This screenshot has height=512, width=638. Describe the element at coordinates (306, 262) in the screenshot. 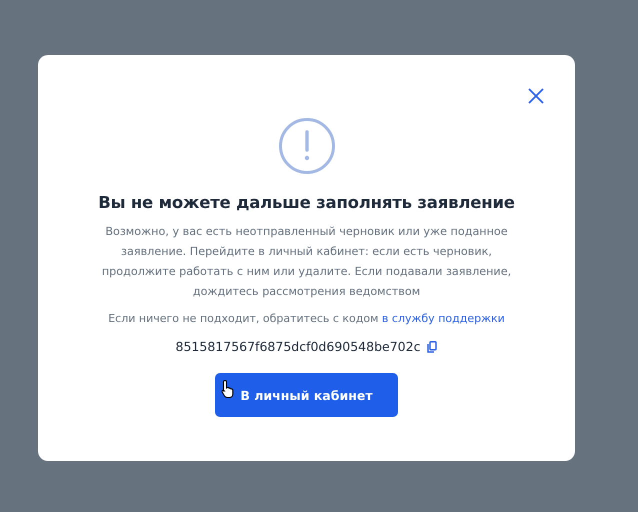

I see `dialog-message: Возможно, у вас есть неотправленный черновик или уже поданное заявление. Перейдите в личный кабинет: если есть черновик, продолжите работать с ним или удалите. Если подавали заявление, дождитесь рассмотрения ведомством` at that location.